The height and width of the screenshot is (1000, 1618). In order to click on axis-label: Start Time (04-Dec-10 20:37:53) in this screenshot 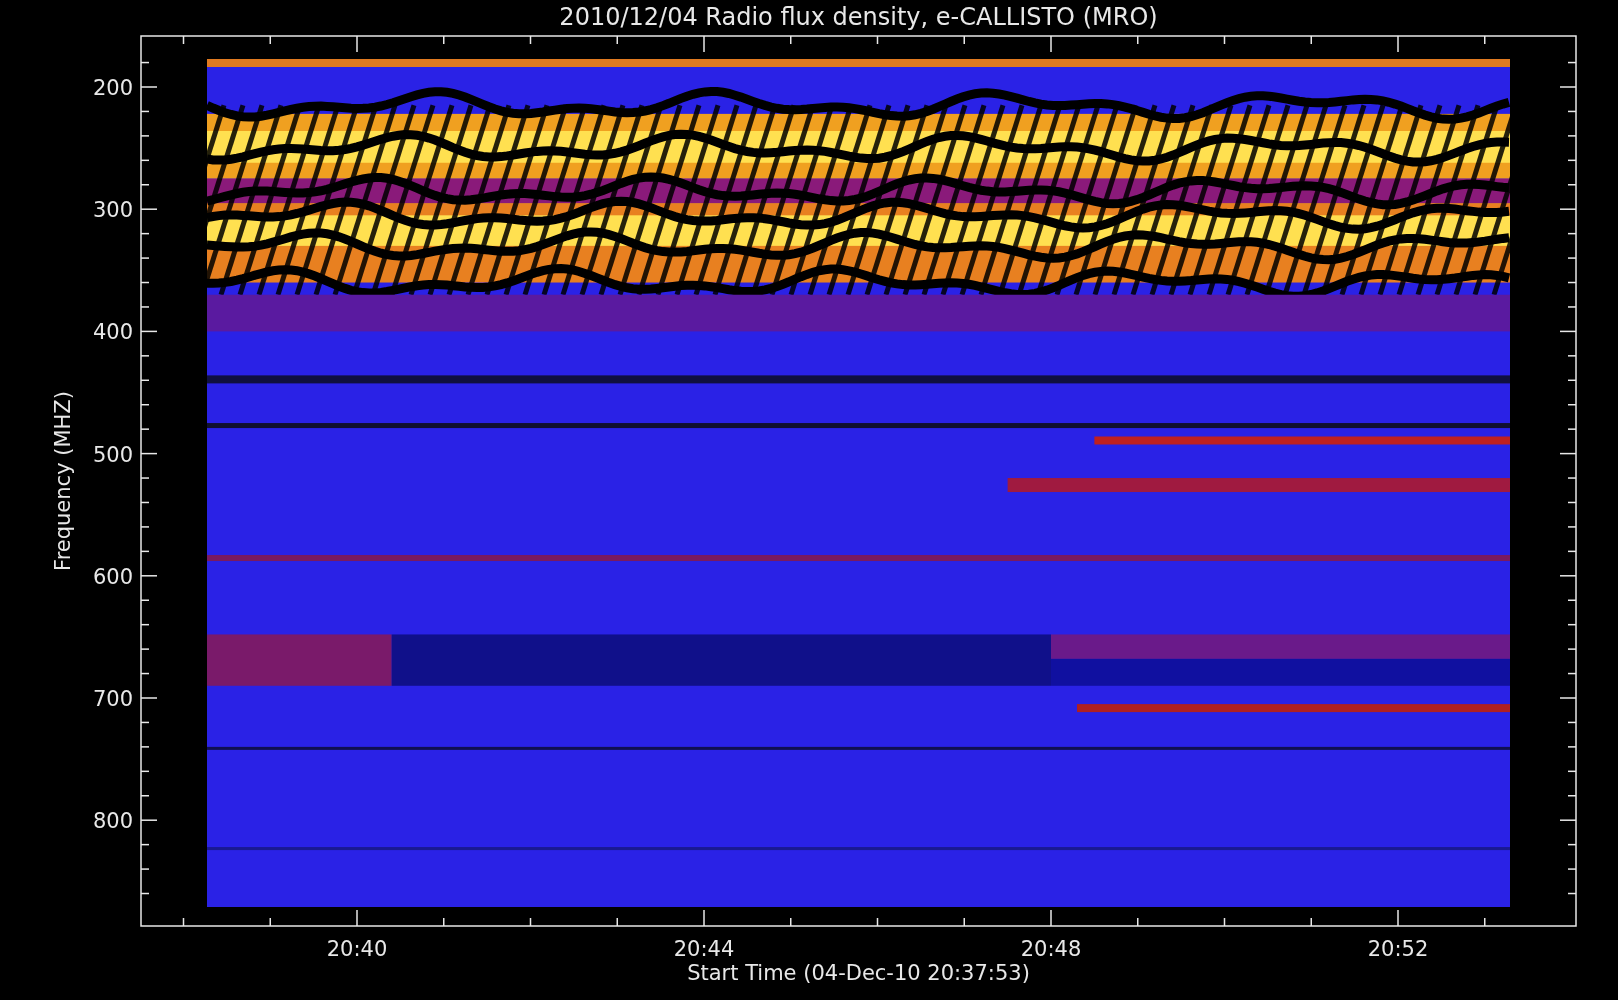, I will do `click(858, 973)`.